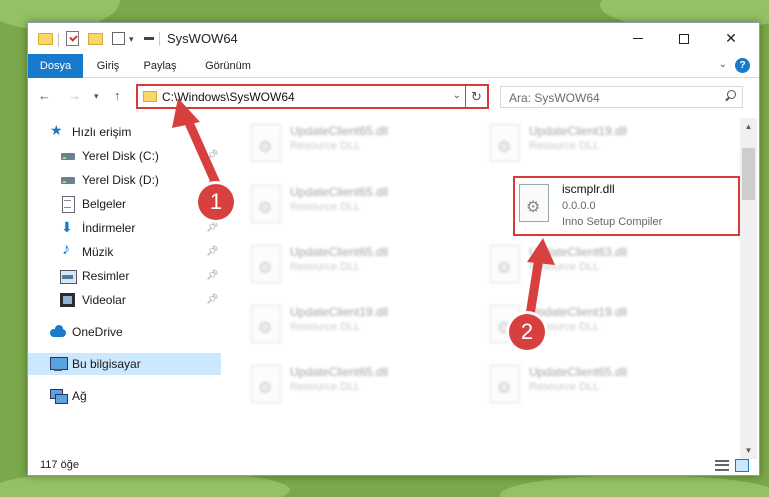 The height and width of the screenshot is (497, 769). I want to click on sidebar-item-label: Ağ, so click(79, 396).